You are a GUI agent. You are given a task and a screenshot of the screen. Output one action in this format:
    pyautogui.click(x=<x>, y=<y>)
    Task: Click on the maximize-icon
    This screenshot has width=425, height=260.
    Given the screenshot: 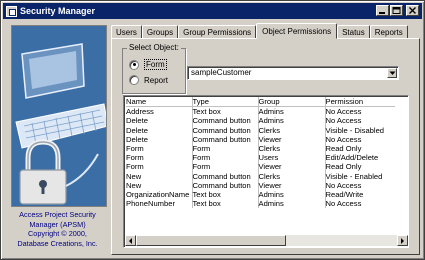 What is the action you would take?
    pyautogui.click(x=396, y=10)
    